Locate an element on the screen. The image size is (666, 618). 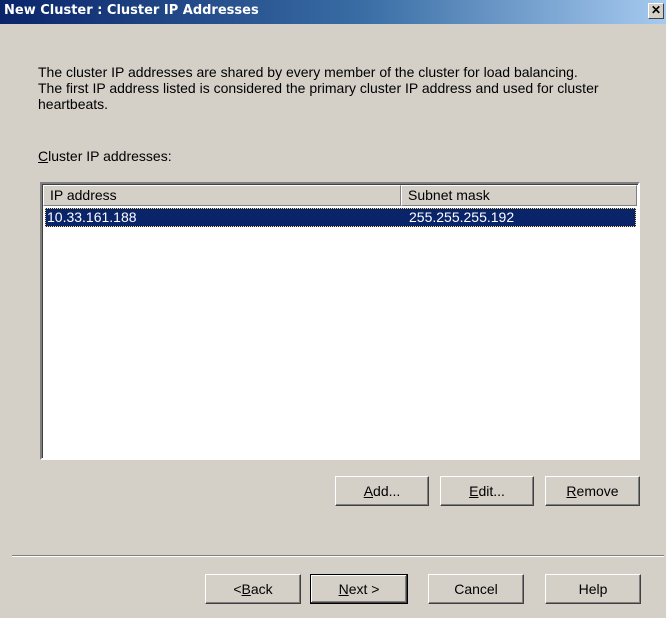
column-header-ip-address: IP address is located at coordinates (222, 195).